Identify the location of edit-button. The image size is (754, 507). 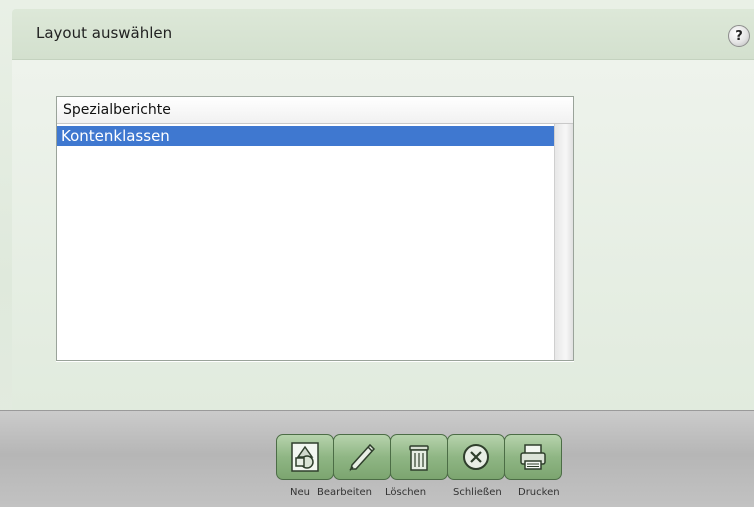
(362, 457).